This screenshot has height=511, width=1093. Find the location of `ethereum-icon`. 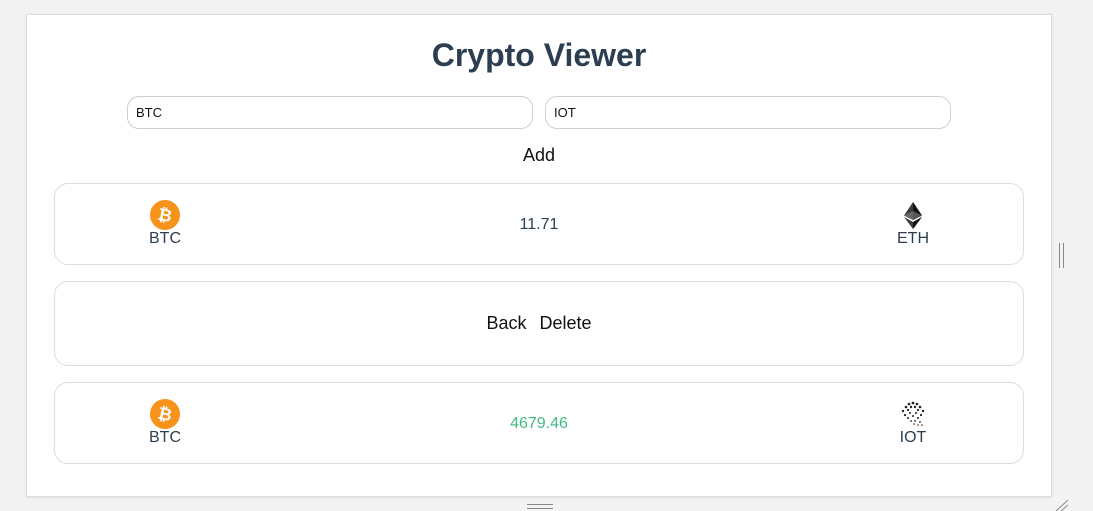

ethereum-icon is located at coordinates (913, 215).